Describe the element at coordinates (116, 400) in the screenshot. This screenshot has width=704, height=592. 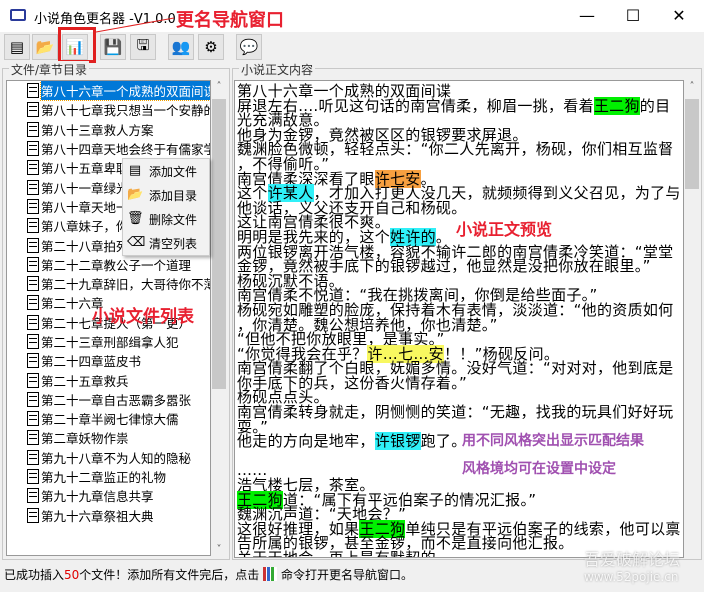
I see `chapter-title: 第二十一章自古恶霸多嚣张` at that location.